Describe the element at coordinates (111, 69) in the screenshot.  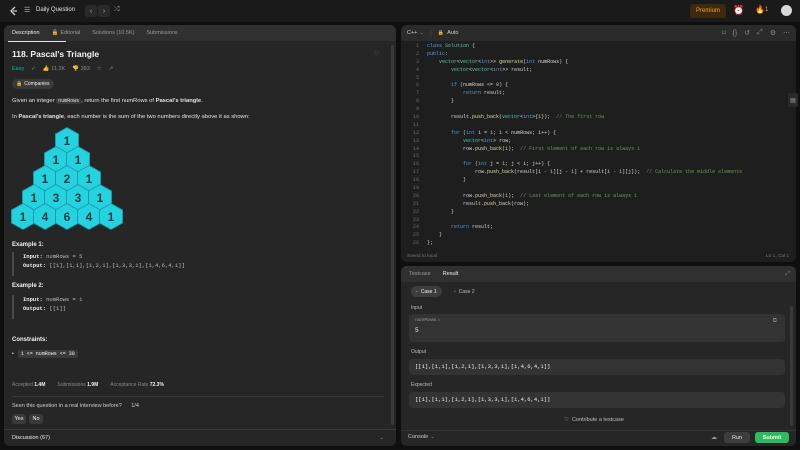
I see `share-icon: ↗` at that location.